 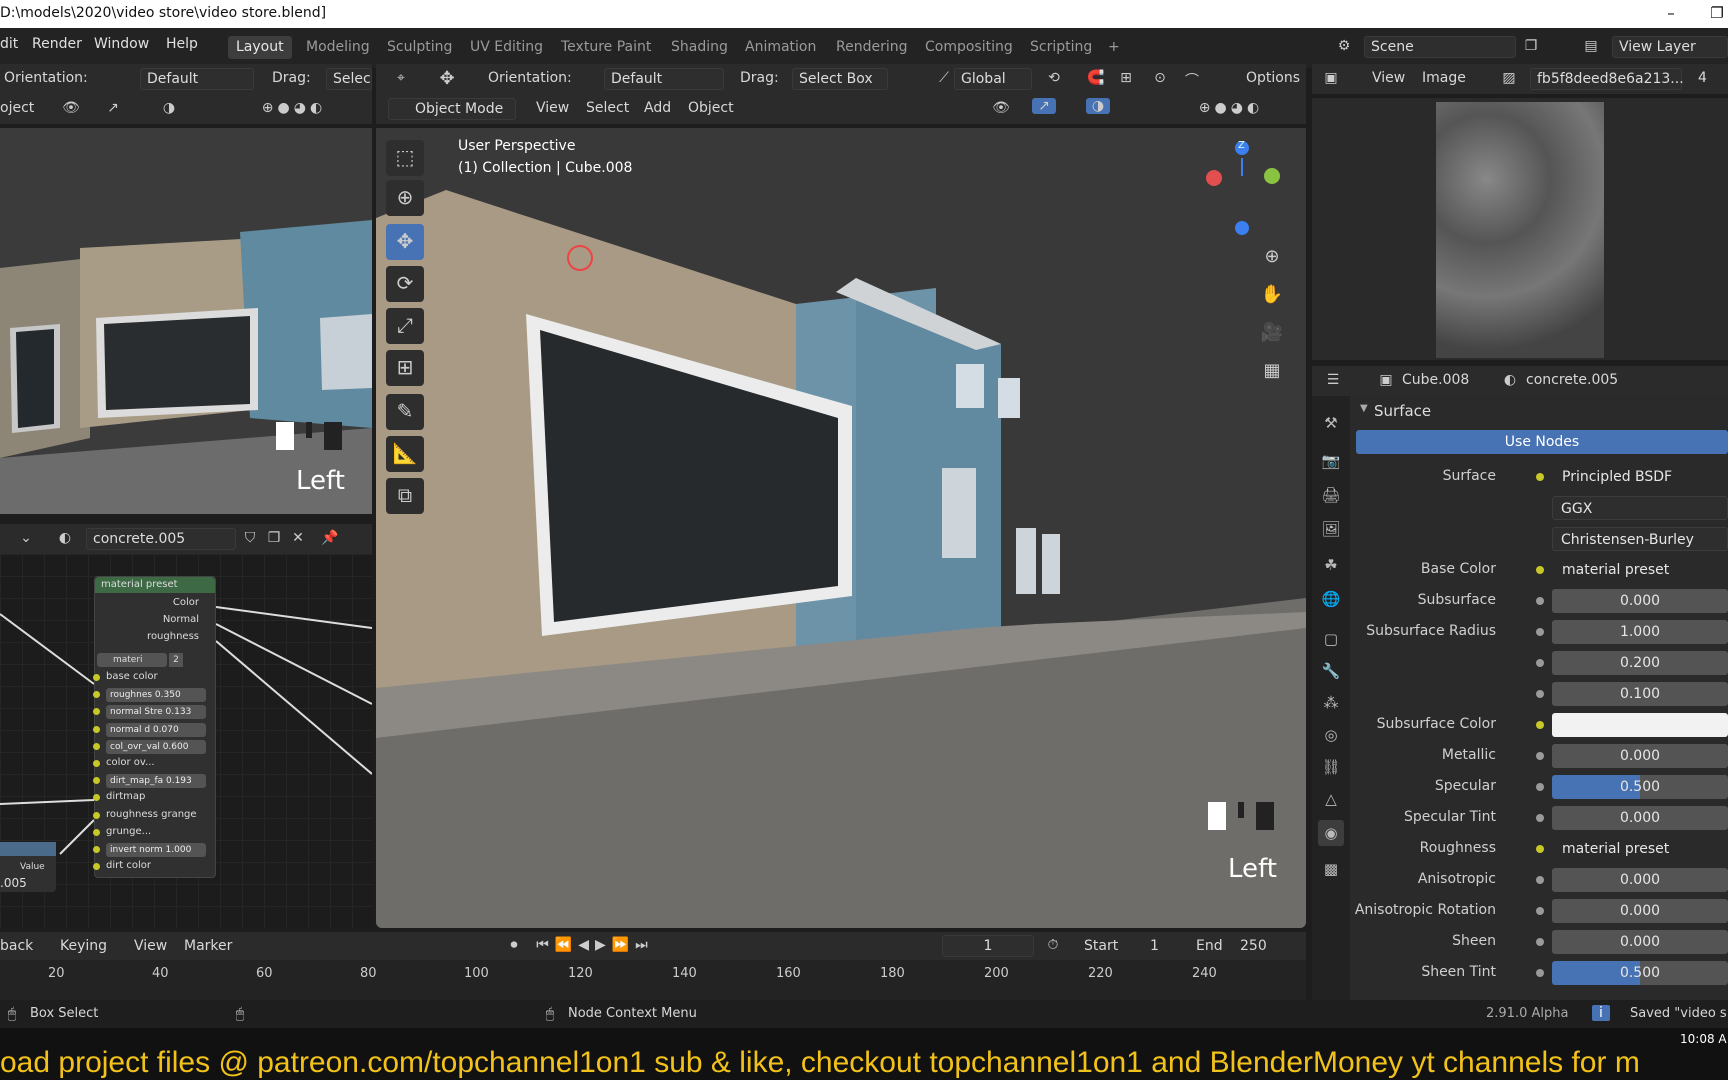 What do you see at coordinates (1640, 663) in the screenshot?
I see `property-field: 0.200` at bounding box center [1640, 663].